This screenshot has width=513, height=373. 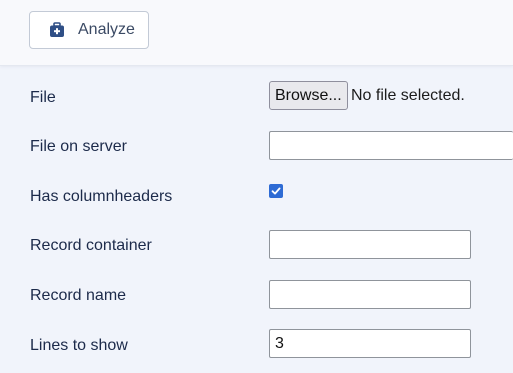 What do you see at coordinates (101, 196) in the screenshot?
I see `has-columnheaders-label: Has columnheaders` at bounding box center [101, 196].